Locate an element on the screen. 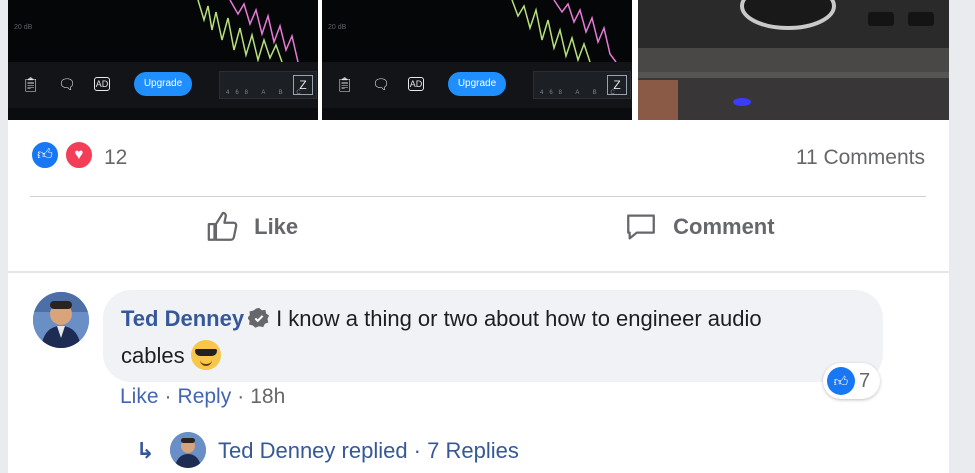 The height and width of the screenshot is (473, 975). media-tile-stereo-photo is located at coordinates (793, 60).